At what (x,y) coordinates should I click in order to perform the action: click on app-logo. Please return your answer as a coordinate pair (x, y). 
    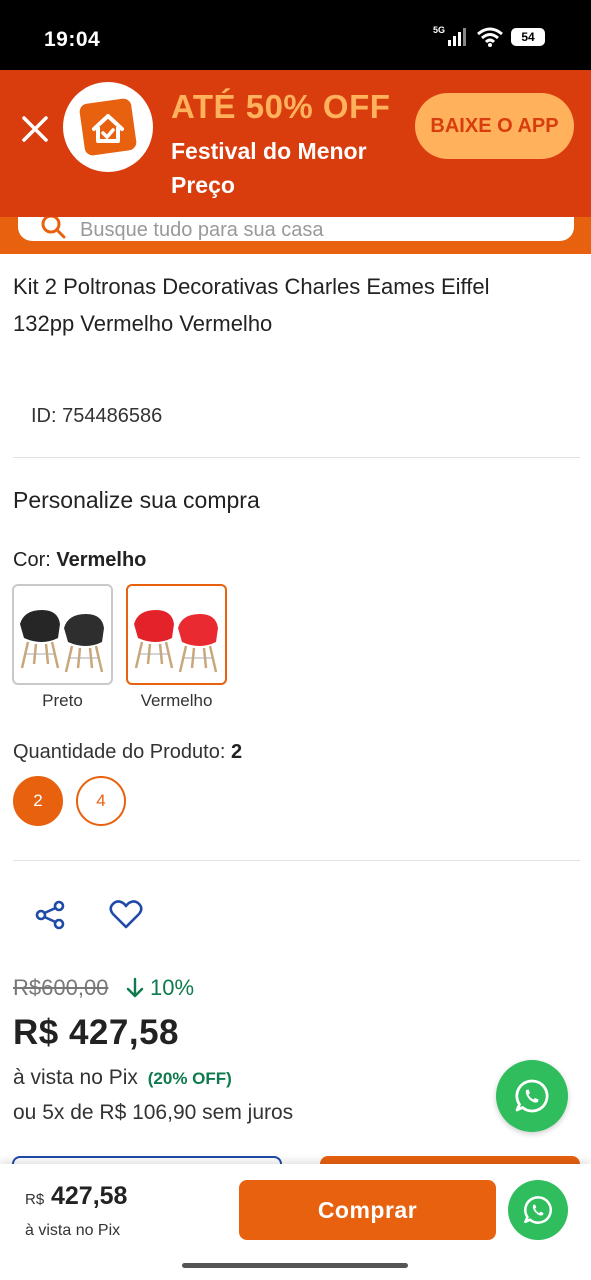
    Looking at the image, I should click on (108, 127).